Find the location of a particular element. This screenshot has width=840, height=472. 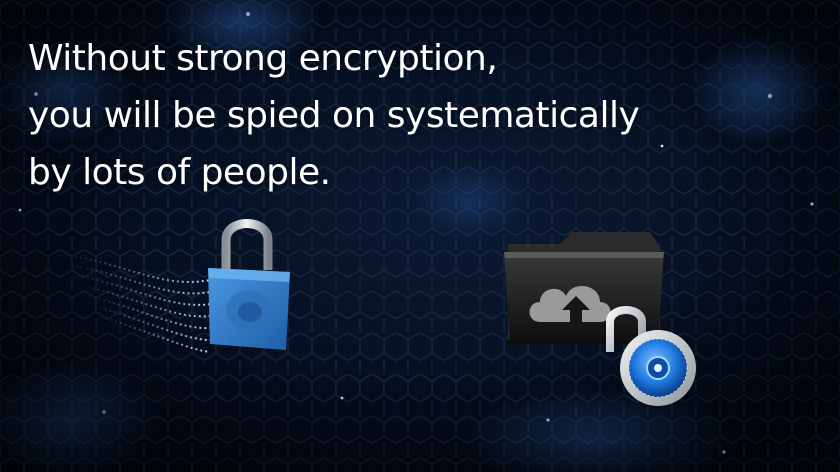

headline-line-1: Without strong encryption, is located at coordinates (263, 58).